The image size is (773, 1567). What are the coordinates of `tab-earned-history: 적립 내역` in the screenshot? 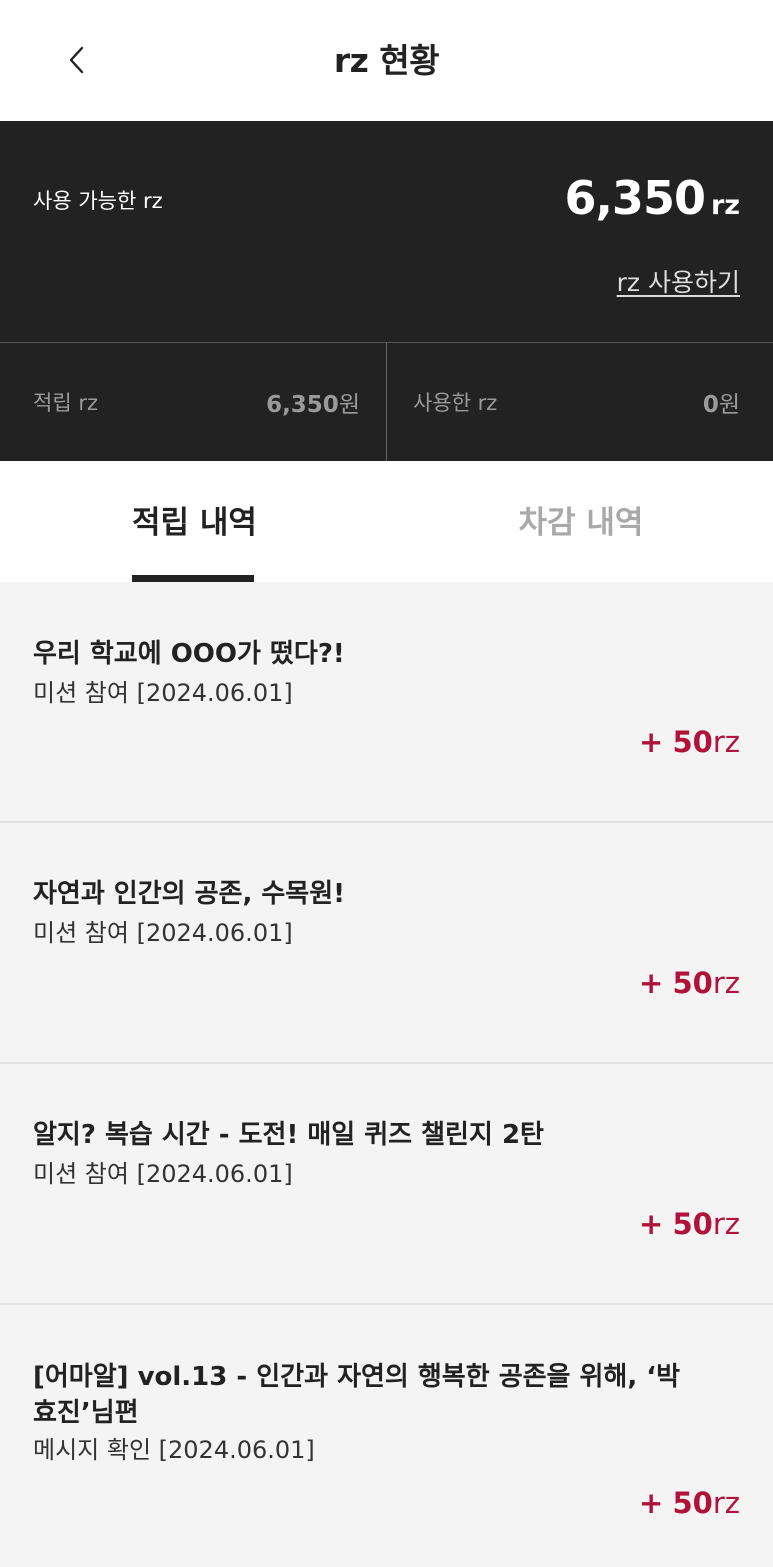 It's located at (193, 521).